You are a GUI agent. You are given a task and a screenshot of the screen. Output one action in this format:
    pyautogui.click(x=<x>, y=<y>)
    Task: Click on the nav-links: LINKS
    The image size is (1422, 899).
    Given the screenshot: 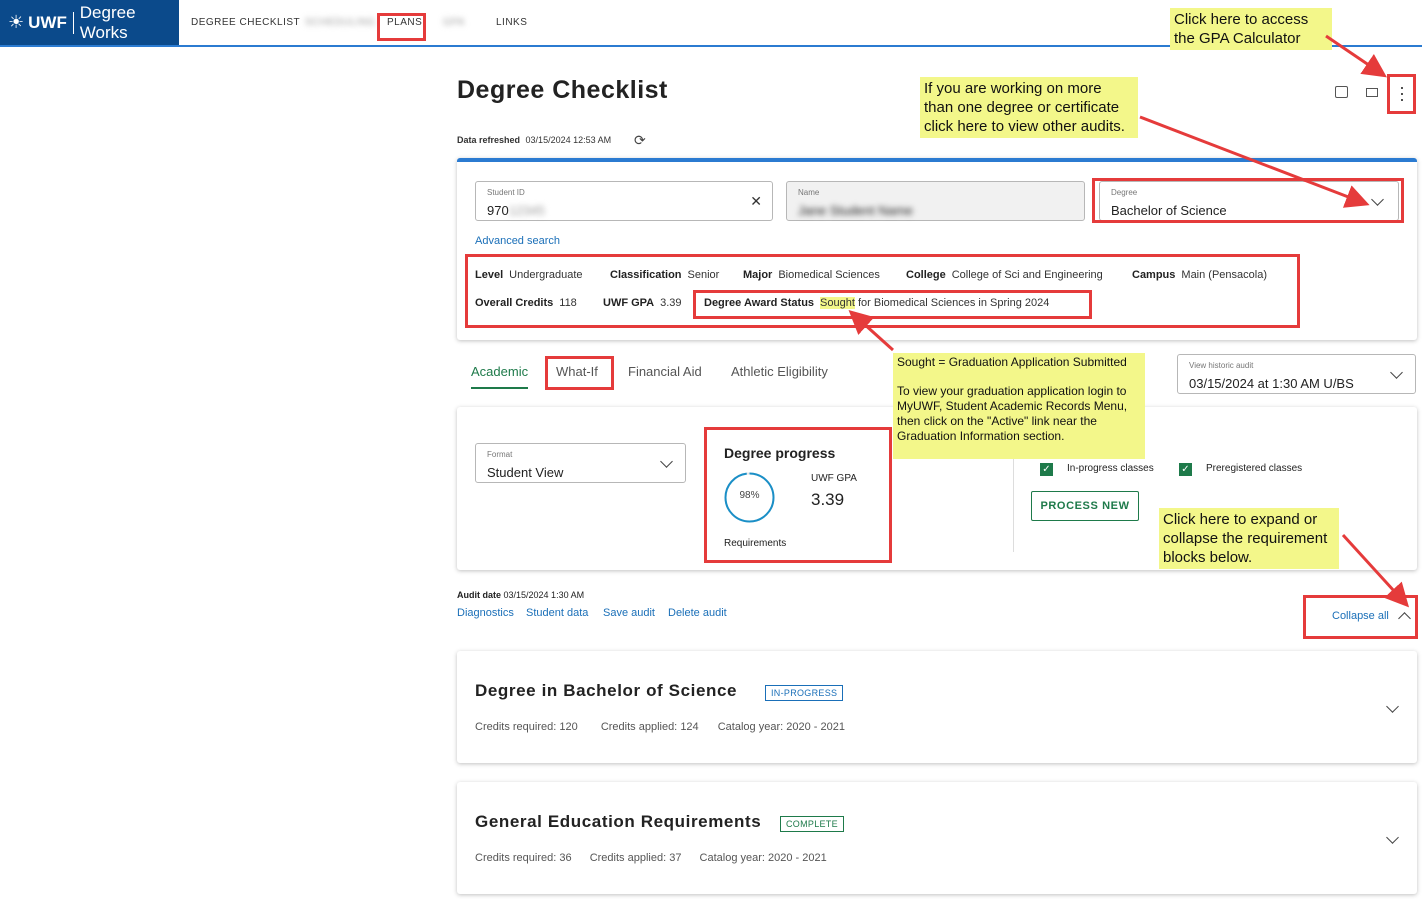 What is the action you would take?
    pyautogui.click(x=511, y=22)
    